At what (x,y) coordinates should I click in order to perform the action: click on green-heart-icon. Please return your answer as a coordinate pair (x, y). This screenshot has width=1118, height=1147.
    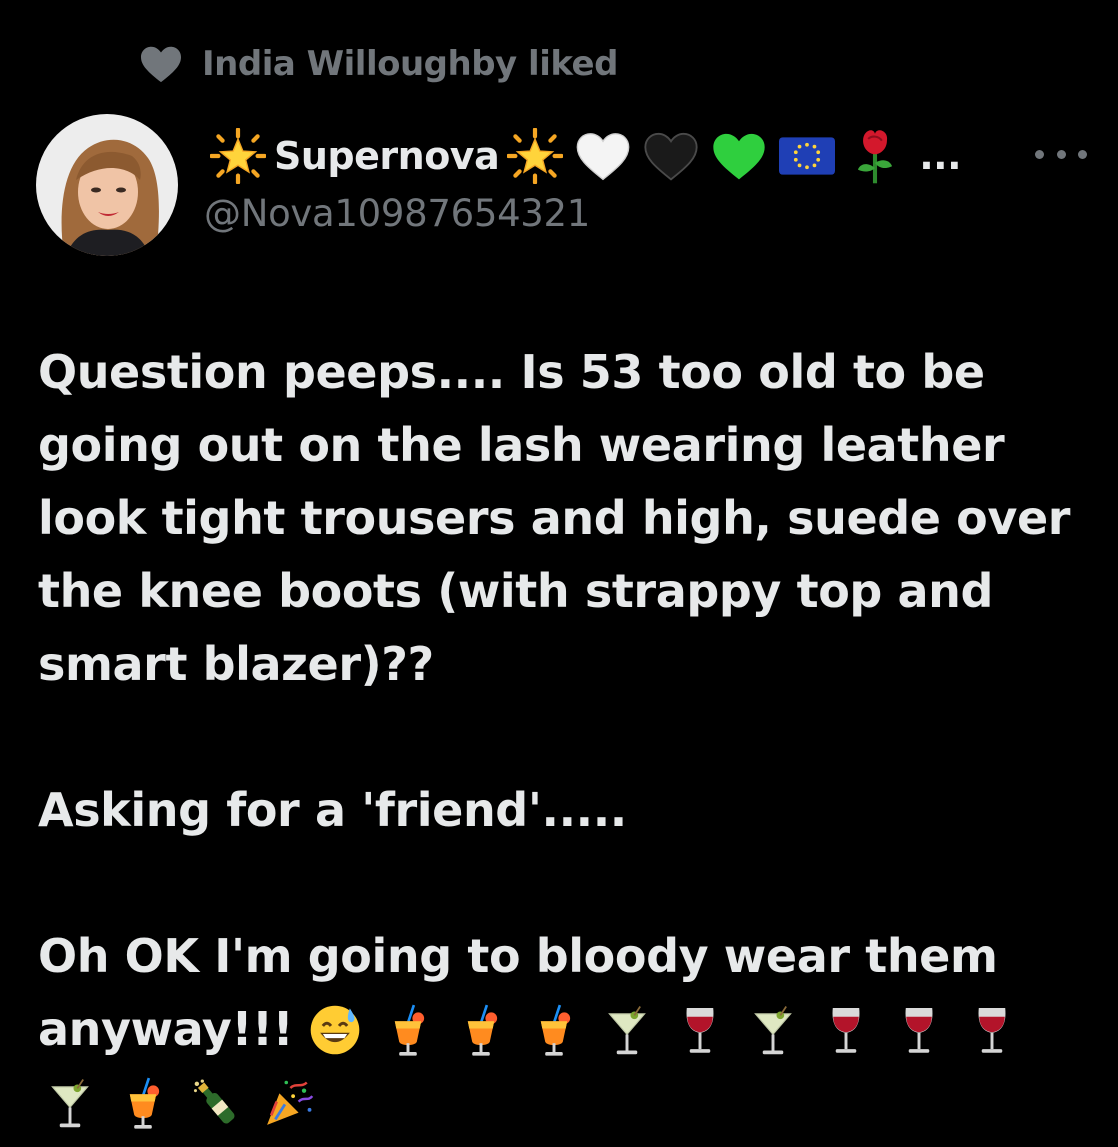
    Looking at the image, I should click on (739, 156).